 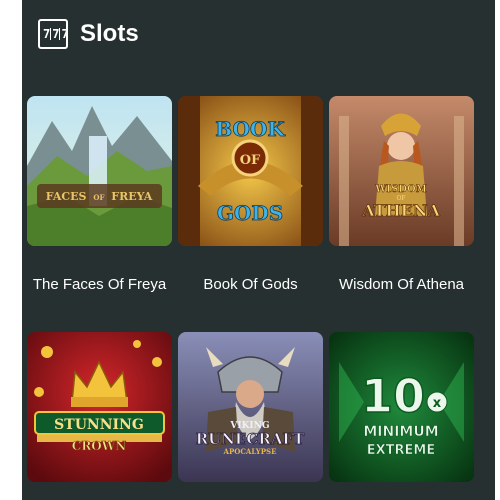 What do you see at coordinates (66, 196) in the screenshot?
I see `game-logo-text: FACES` at bounding box center [66, 196].